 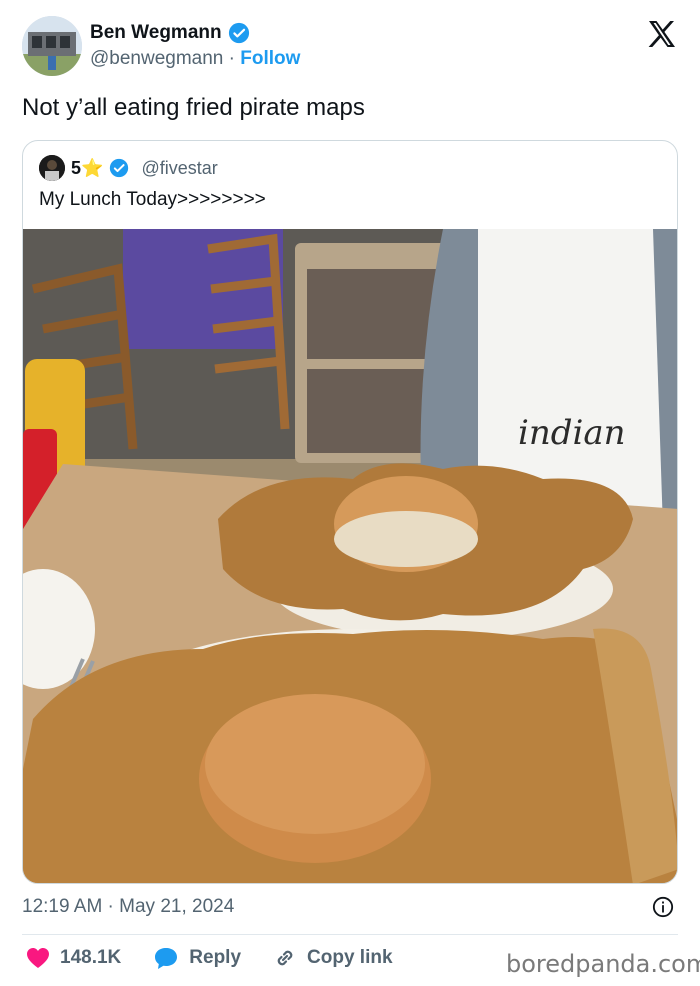 I want to click on quoted-author-avatar, so click(x=52, y=168).